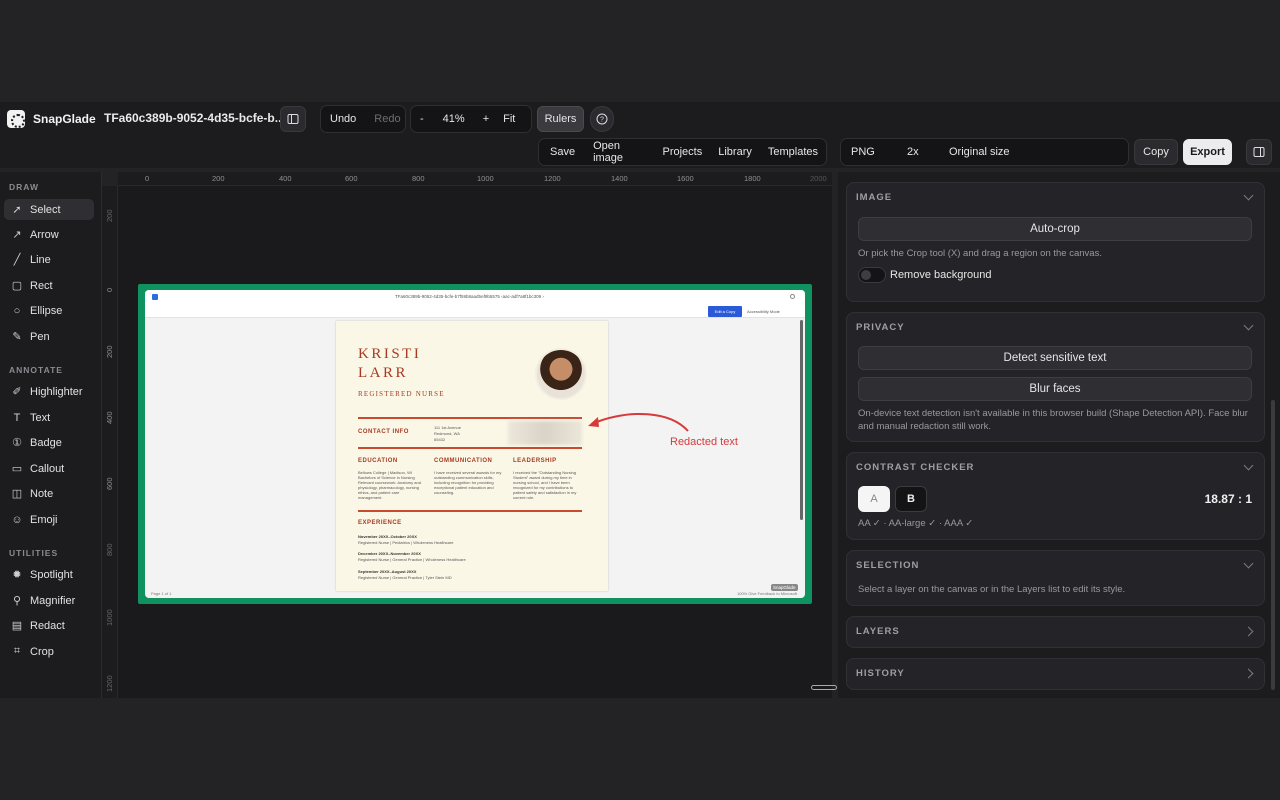 This screenshot has width=1280, height=800. Describe the element at coordinates (1055, 632) in the screenshot. I see `layers-card: LAYERS` at that location.